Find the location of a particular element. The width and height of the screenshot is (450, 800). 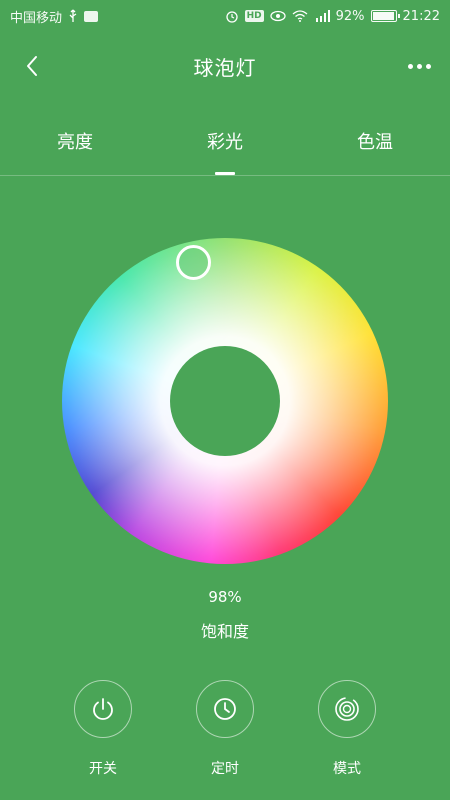

status-left: 中国移动 is located at coordinates (54, 16).